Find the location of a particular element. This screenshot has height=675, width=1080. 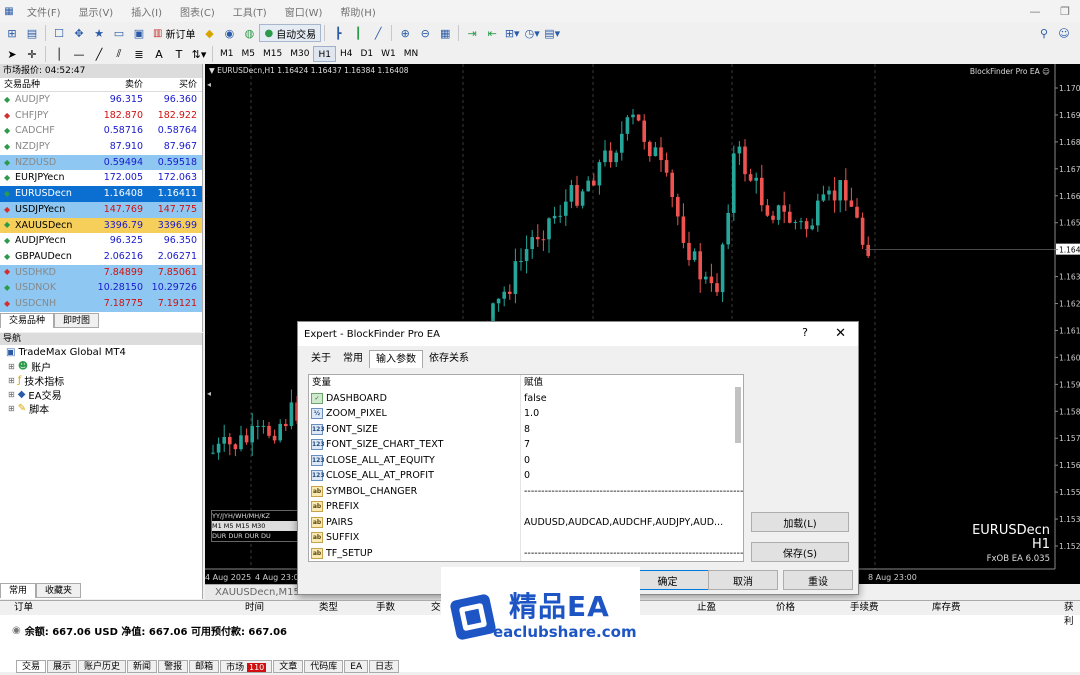

profiles-icon: ▤ is located at coordinates (32, 33).